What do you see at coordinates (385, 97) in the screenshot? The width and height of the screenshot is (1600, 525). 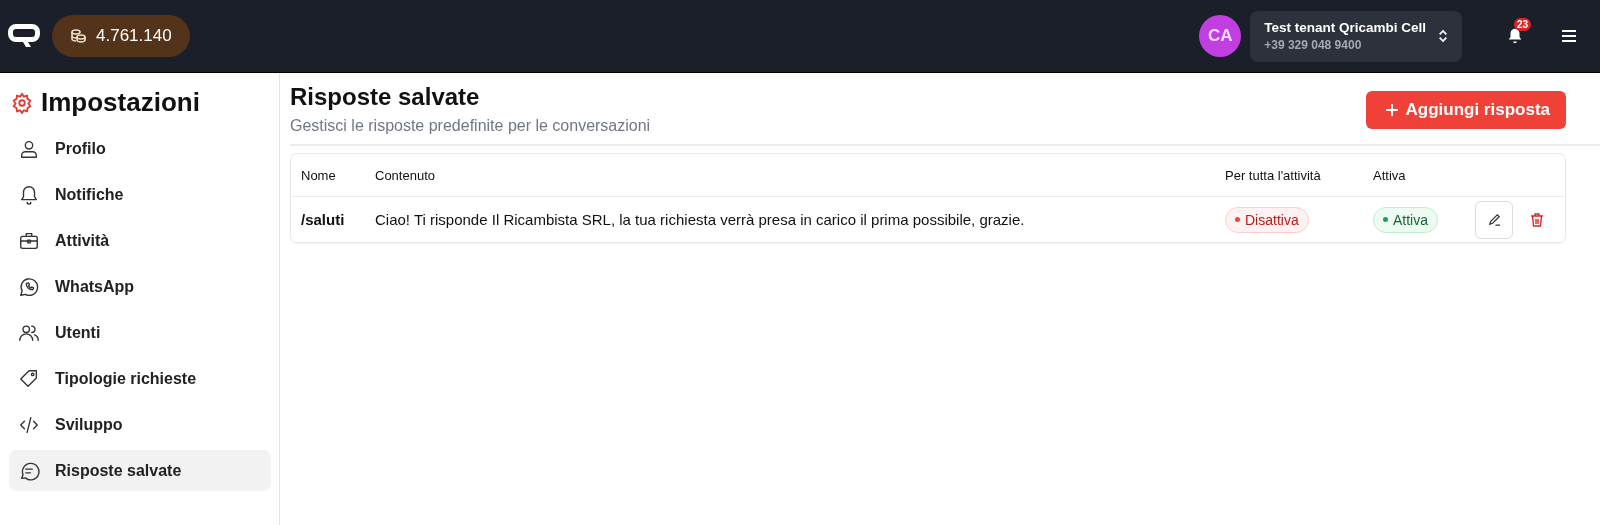 I see `page-title: Risposte salvate` at bounding box center [385, 97].